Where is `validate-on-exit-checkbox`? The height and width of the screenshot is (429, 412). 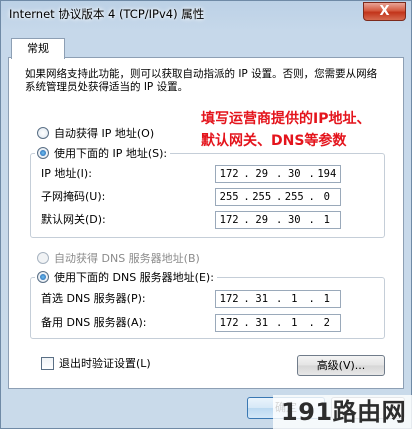 validate-on-exit-checkbox is located at coordinates (47, 363).